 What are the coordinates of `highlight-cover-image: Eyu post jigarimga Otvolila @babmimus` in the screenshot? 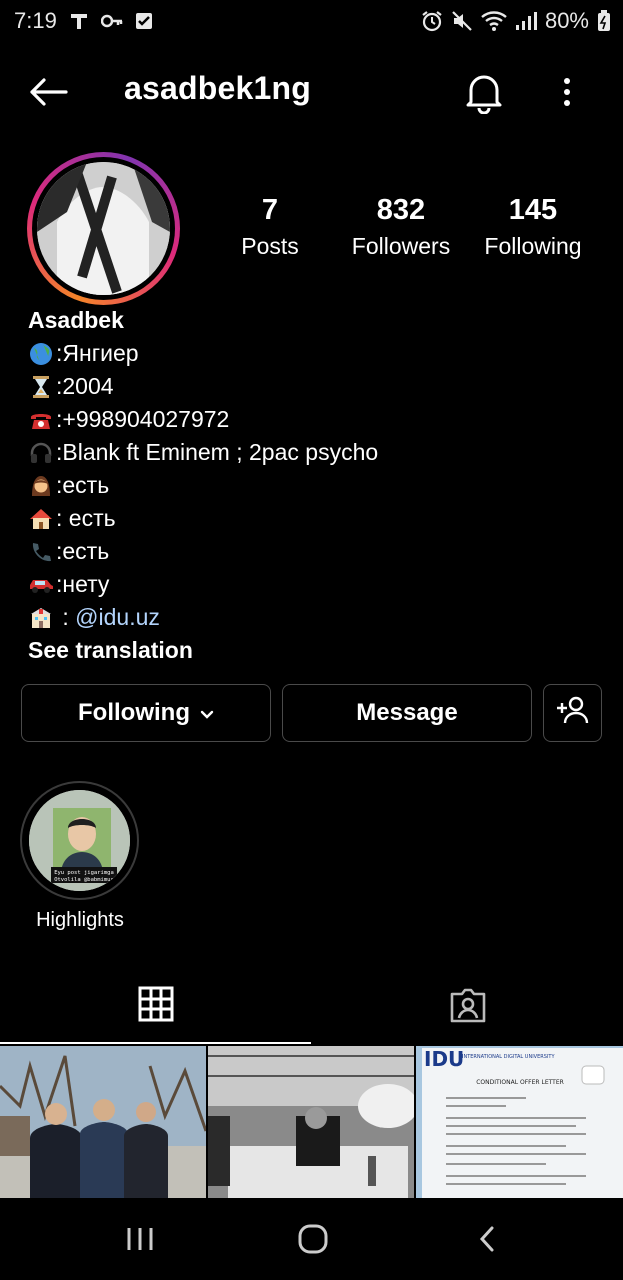 It's located at (79, 840).